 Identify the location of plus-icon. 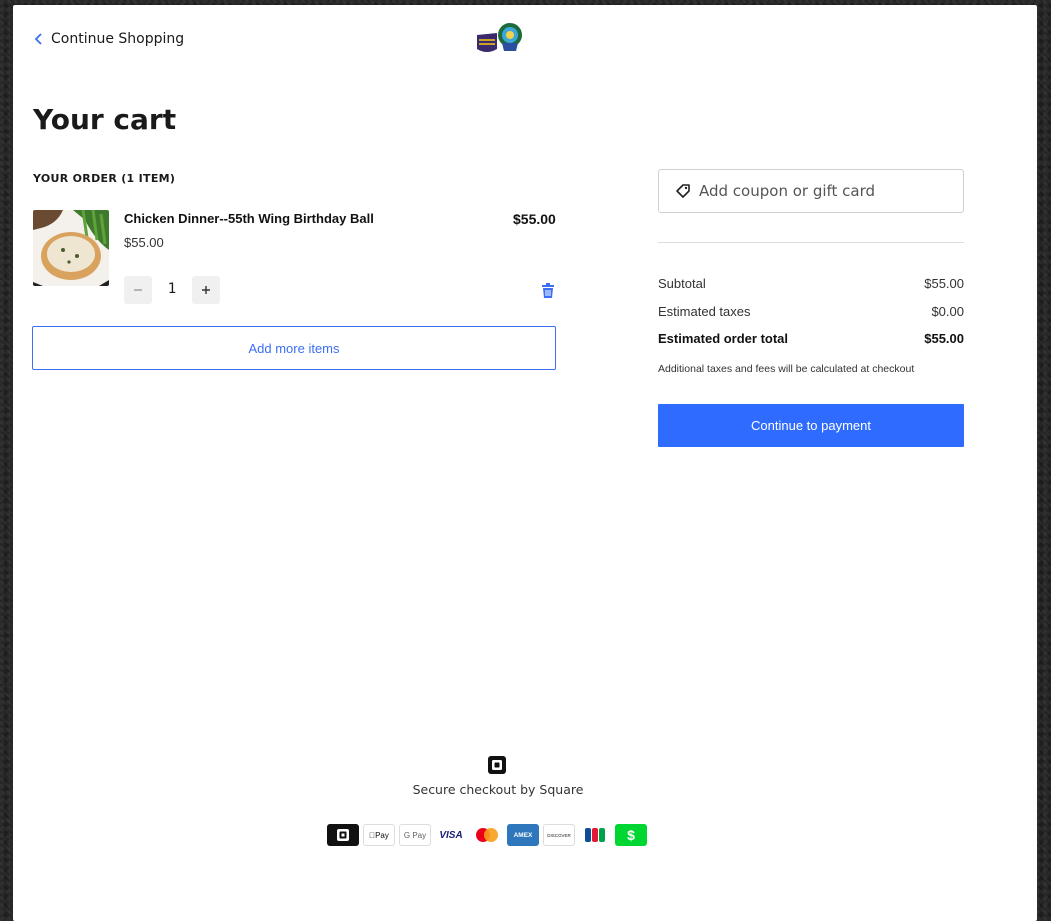
(206, 290).